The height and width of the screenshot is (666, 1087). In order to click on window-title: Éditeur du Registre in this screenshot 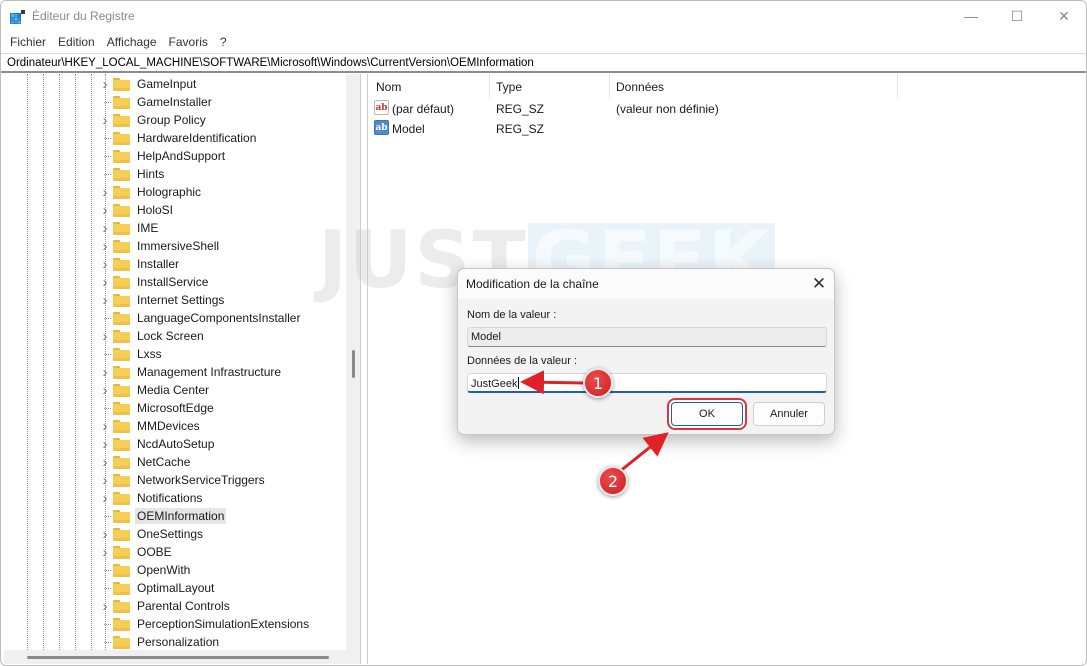, I will do `click(83, 16)`.